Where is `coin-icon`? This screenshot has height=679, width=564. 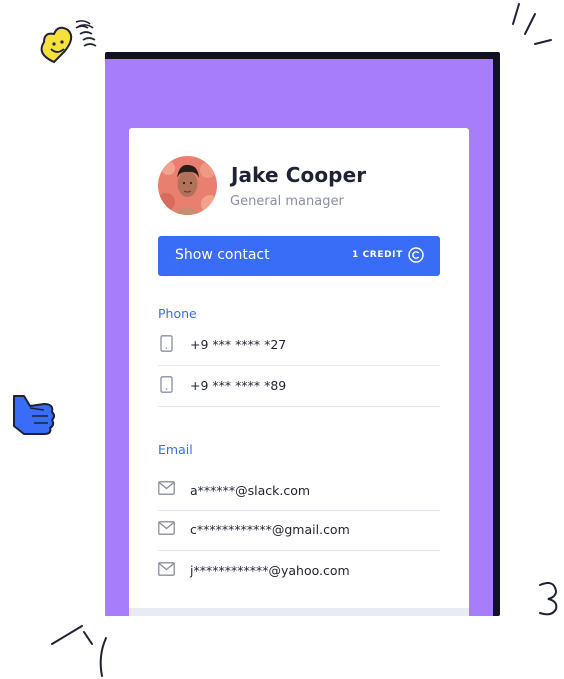
coin-icon is located at coordinates (416, 255).